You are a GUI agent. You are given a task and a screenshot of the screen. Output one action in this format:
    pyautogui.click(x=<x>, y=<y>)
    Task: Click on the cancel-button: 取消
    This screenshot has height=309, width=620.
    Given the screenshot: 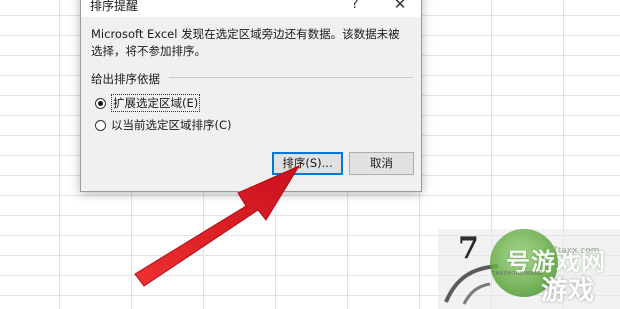 What is the action you would take?
    pyautogui.click(x=381, y=163)
    